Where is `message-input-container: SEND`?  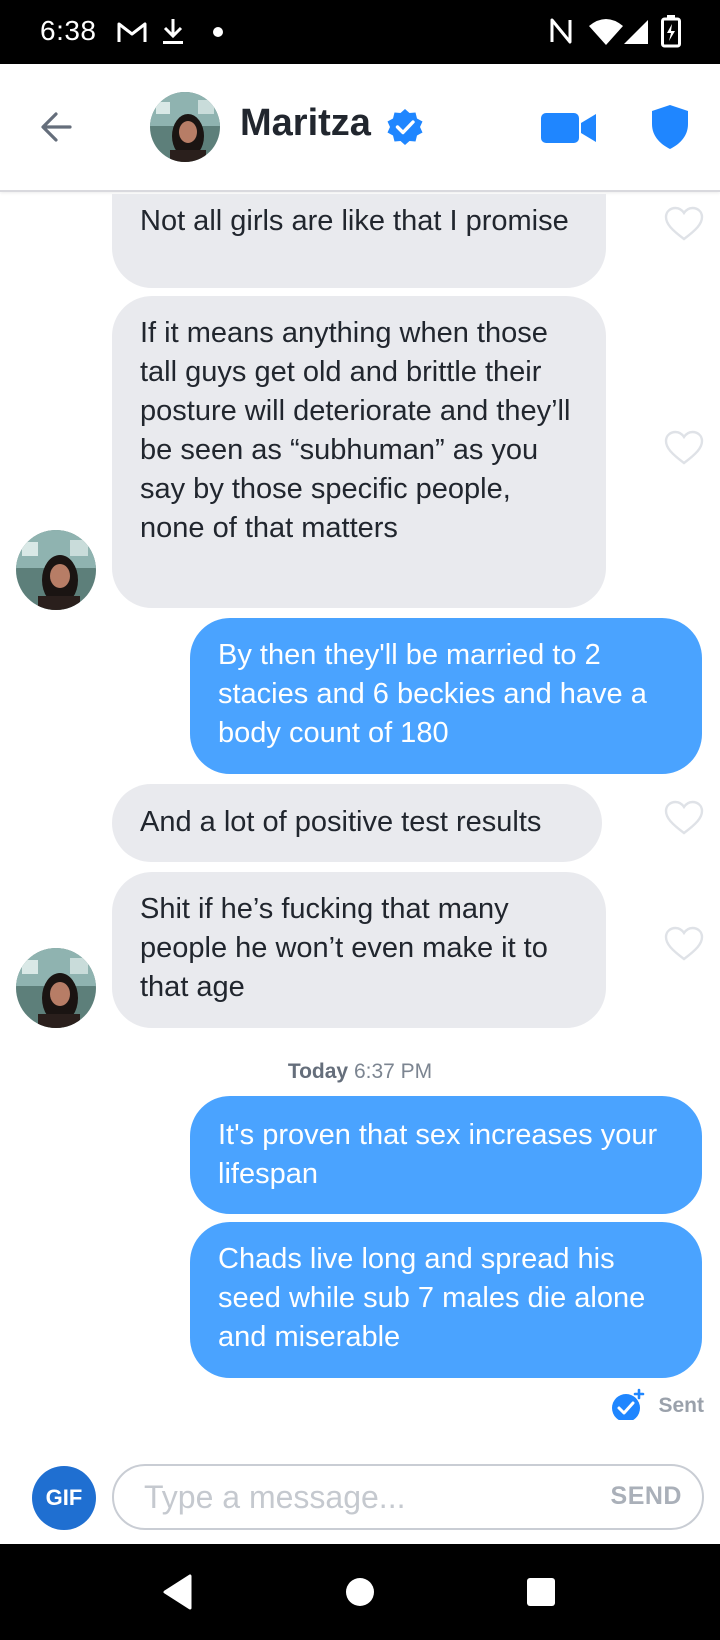 message-input-container: SEND is located at coordinates (408, 1497).